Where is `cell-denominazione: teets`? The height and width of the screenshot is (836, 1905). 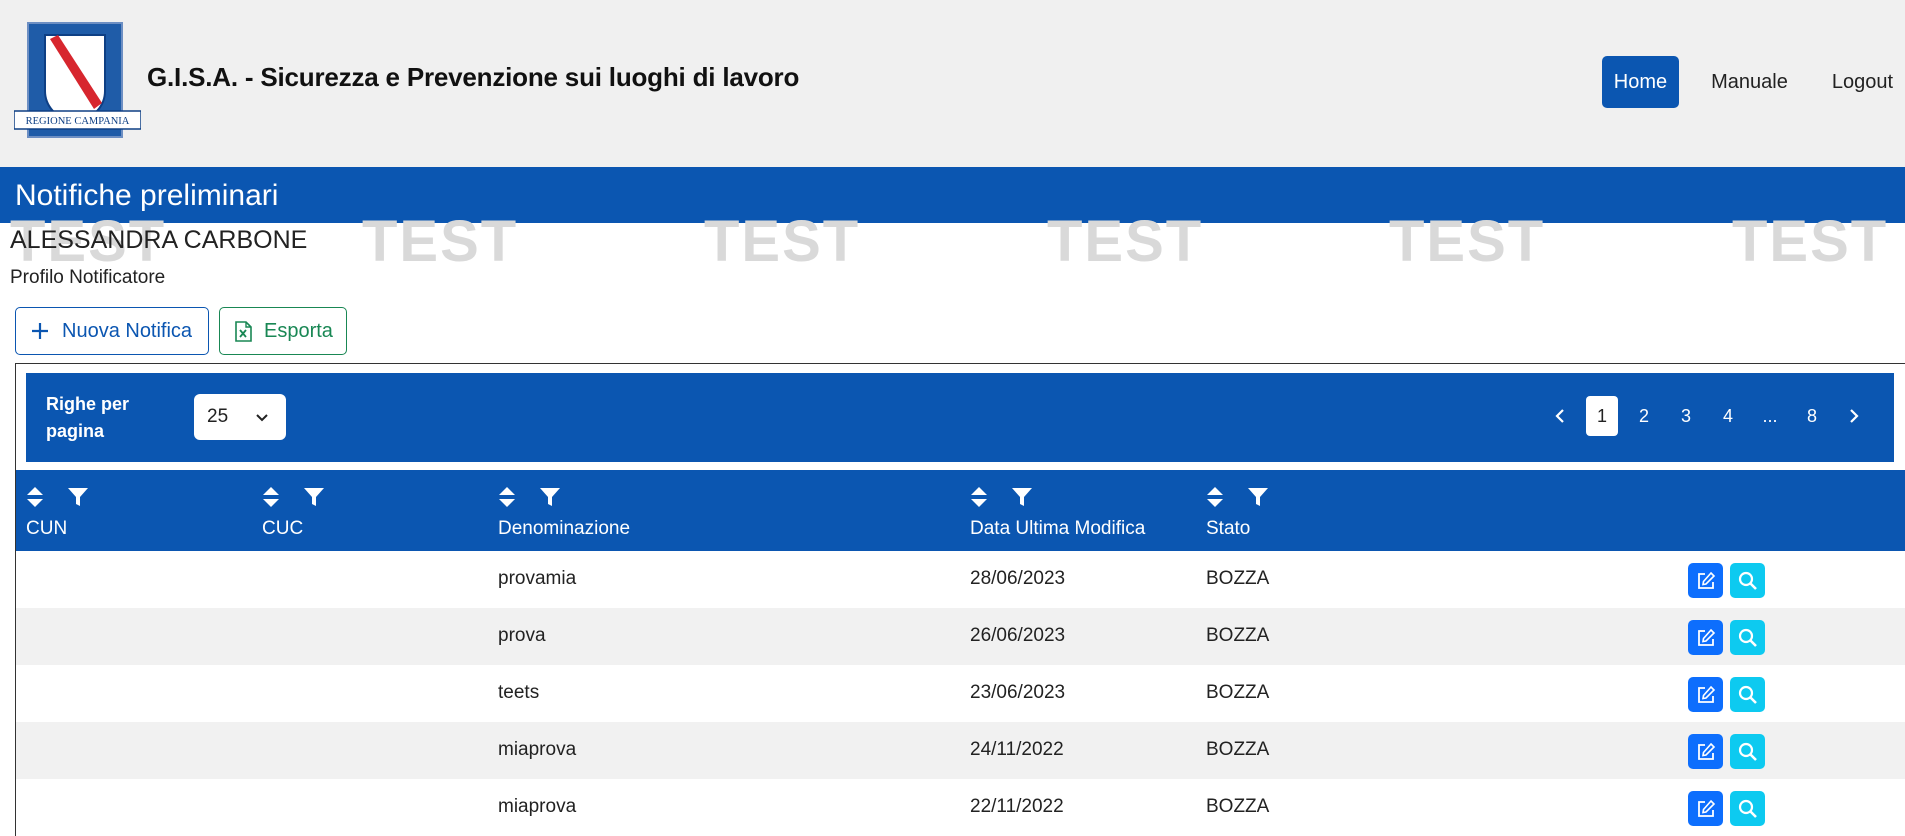
cell-denominazione: teets is located at coordinates (519, 692).